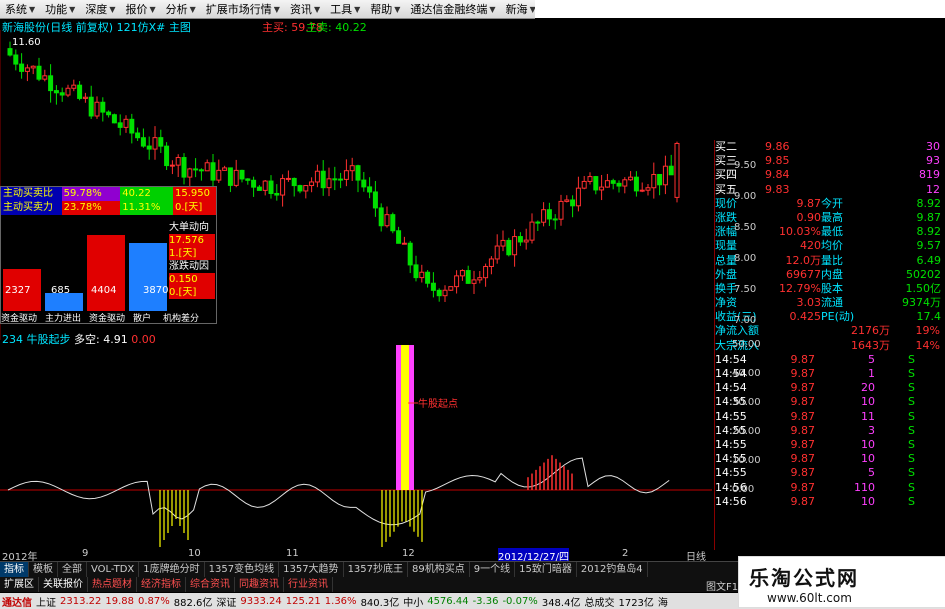 This screenshot has width=945, height=609. I want to click on x-tick-label: 2, so click(625, 553).